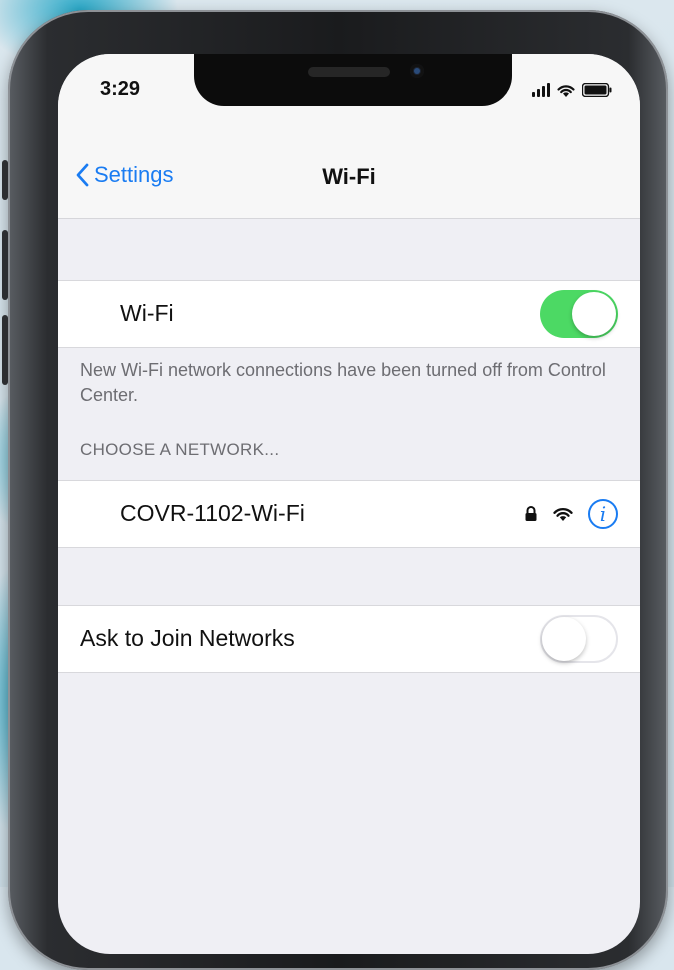 The image size is (674, 970). What do you see at coordinates (120, 89) in the screenshot?
I see `status-time: 3:29` at bounding box center [120, 89].